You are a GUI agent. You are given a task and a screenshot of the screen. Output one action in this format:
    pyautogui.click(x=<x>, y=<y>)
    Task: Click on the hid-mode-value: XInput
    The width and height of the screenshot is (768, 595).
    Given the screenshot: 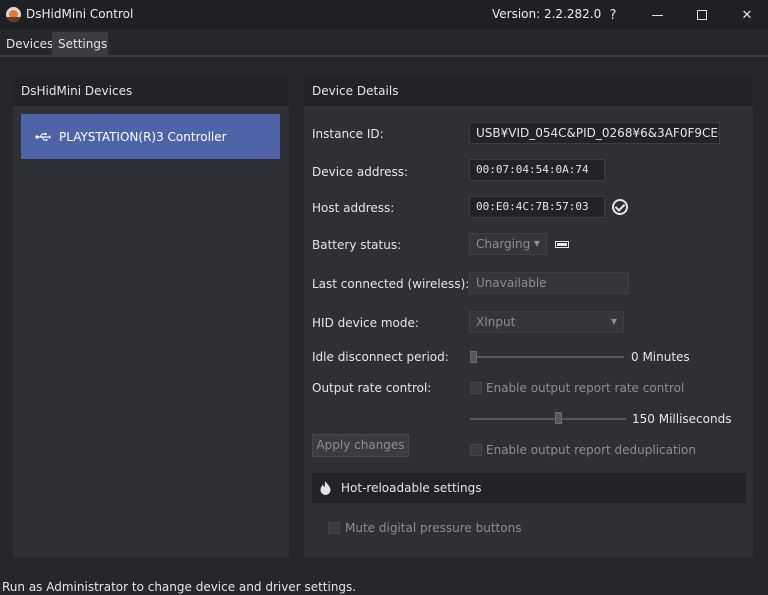 What is the action you would take?
    pyautogui.click(x=496, y=322)
    